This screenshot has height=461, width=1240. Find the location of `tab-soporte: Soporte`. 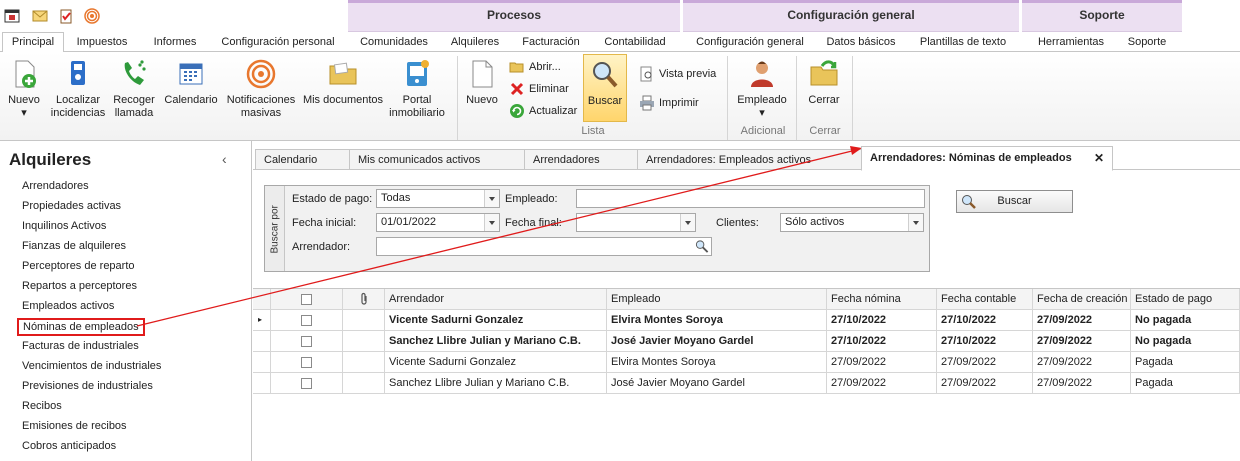

tab-soporte: Soporte is located at coordinates (1147, 43).